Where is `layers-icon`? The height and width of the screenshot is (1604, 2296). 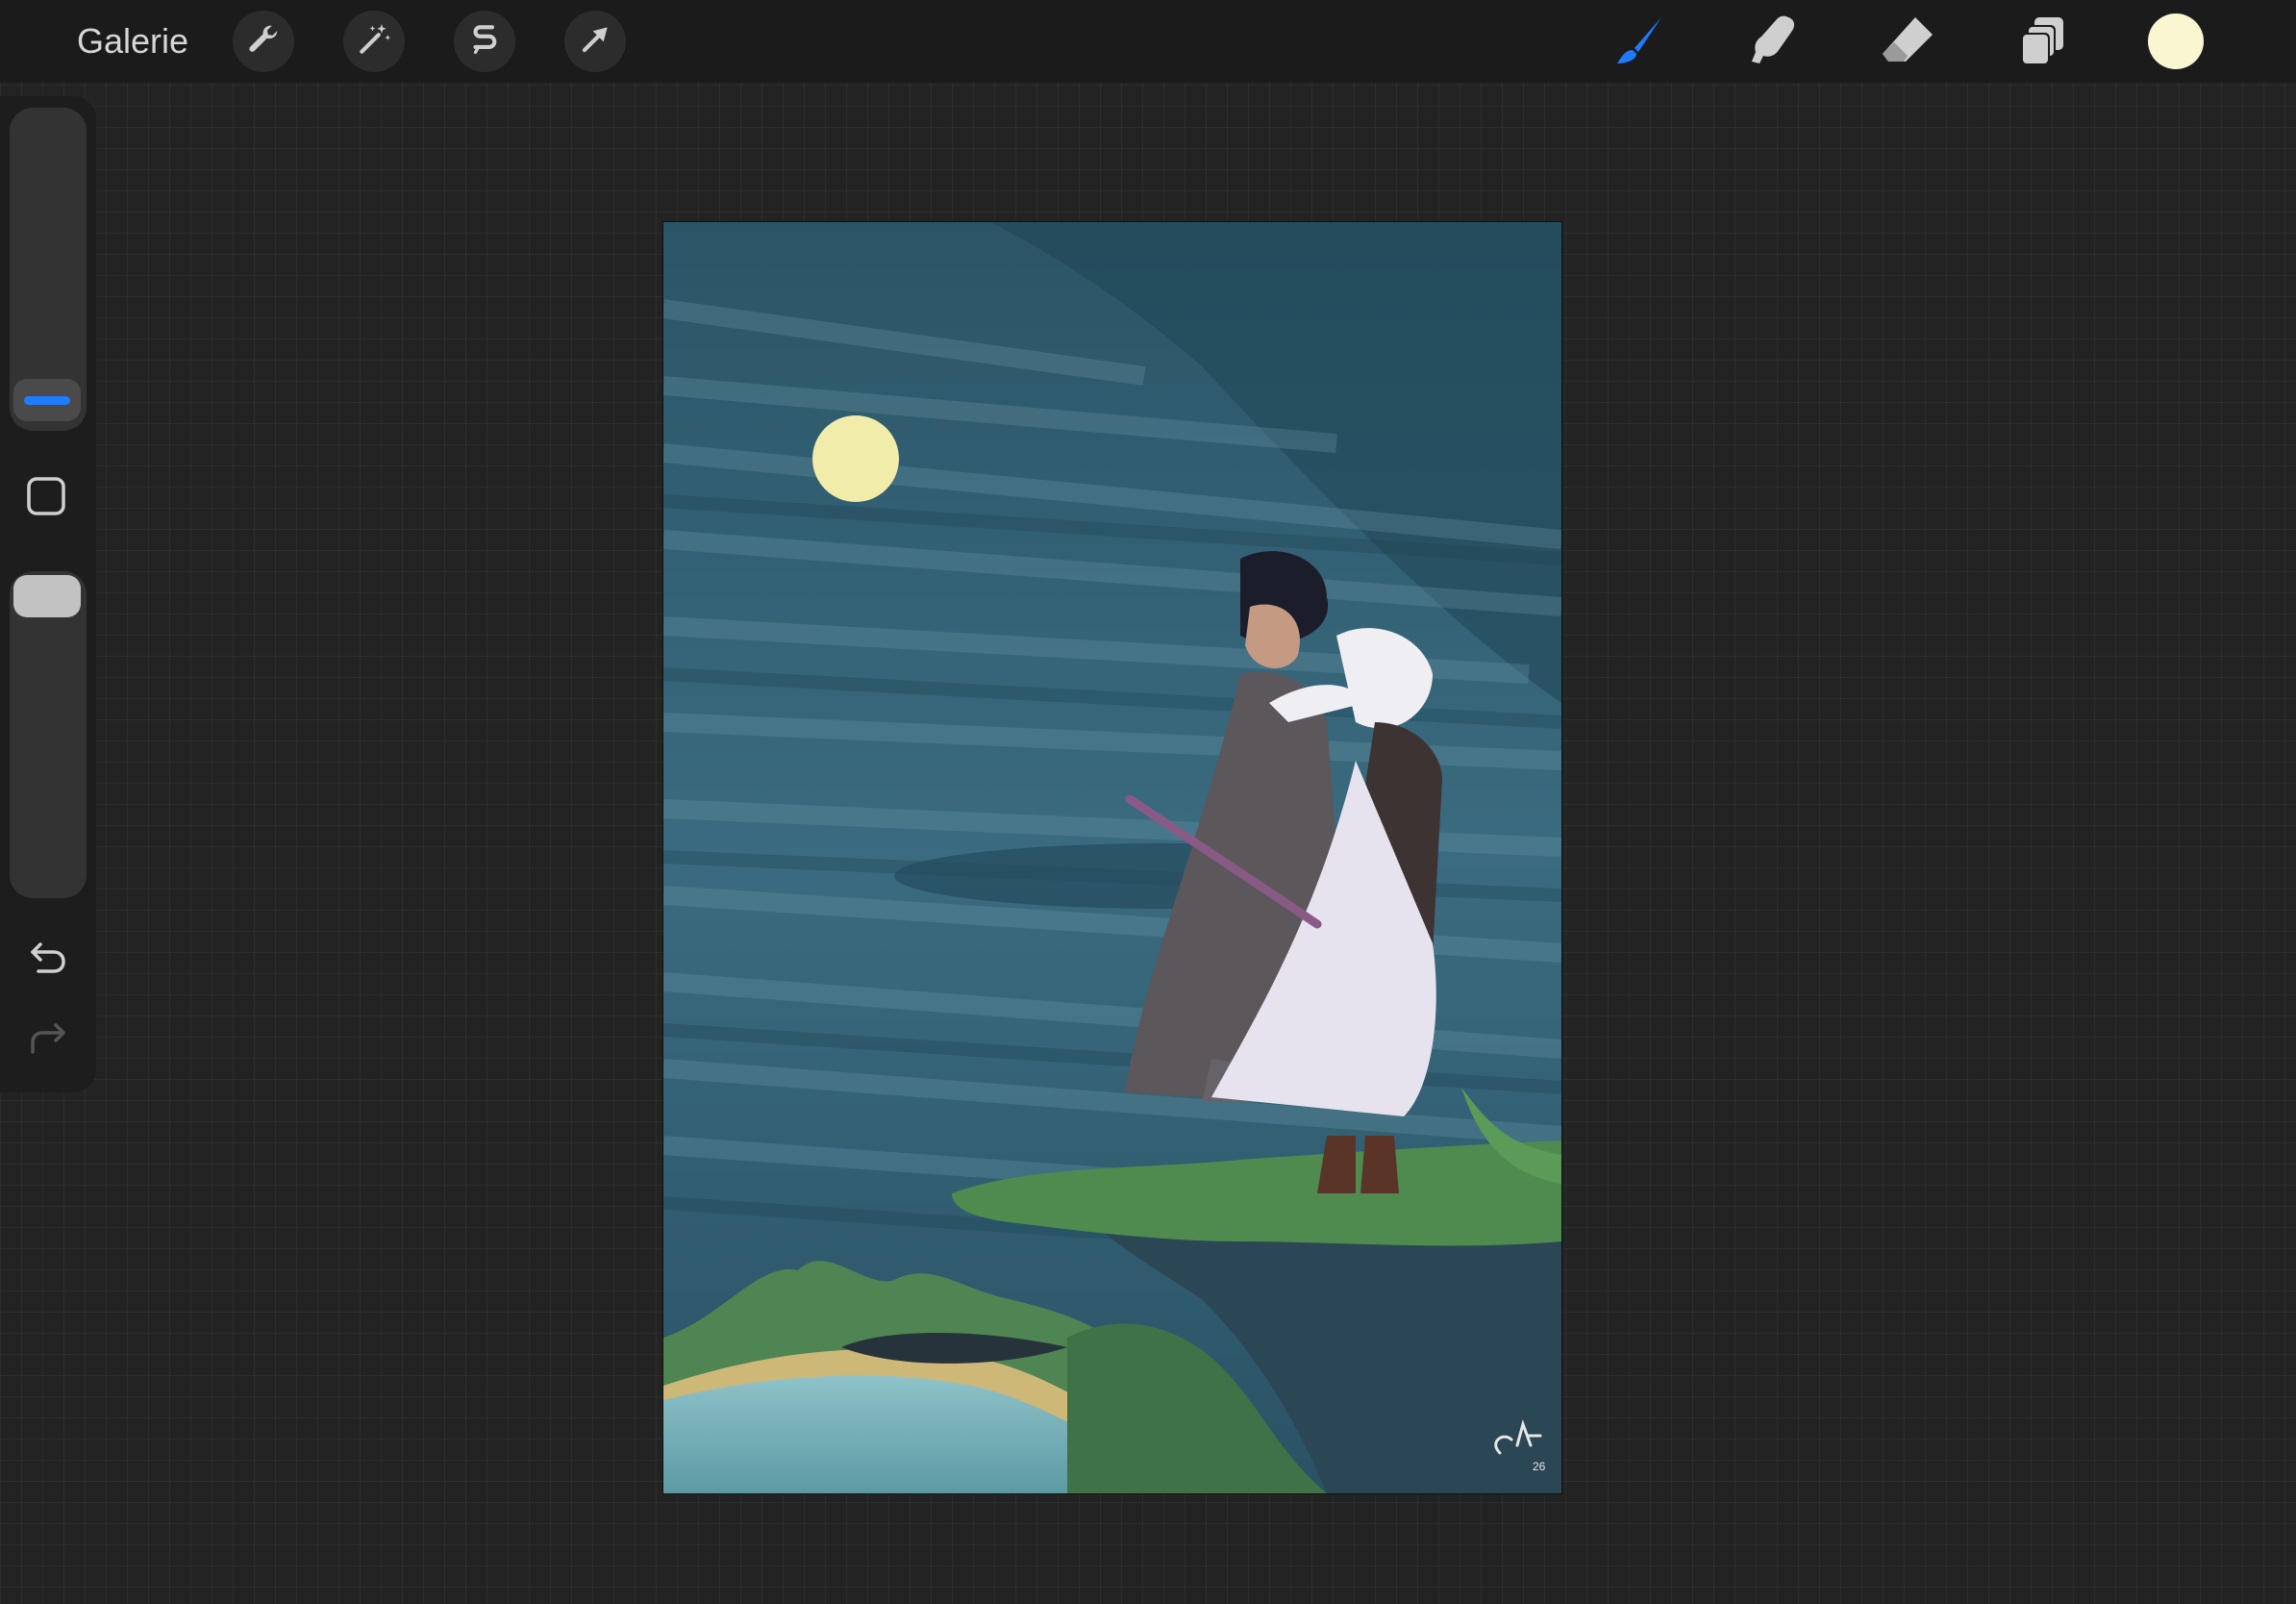 layers-icon is located at coordinates (2042, 43).